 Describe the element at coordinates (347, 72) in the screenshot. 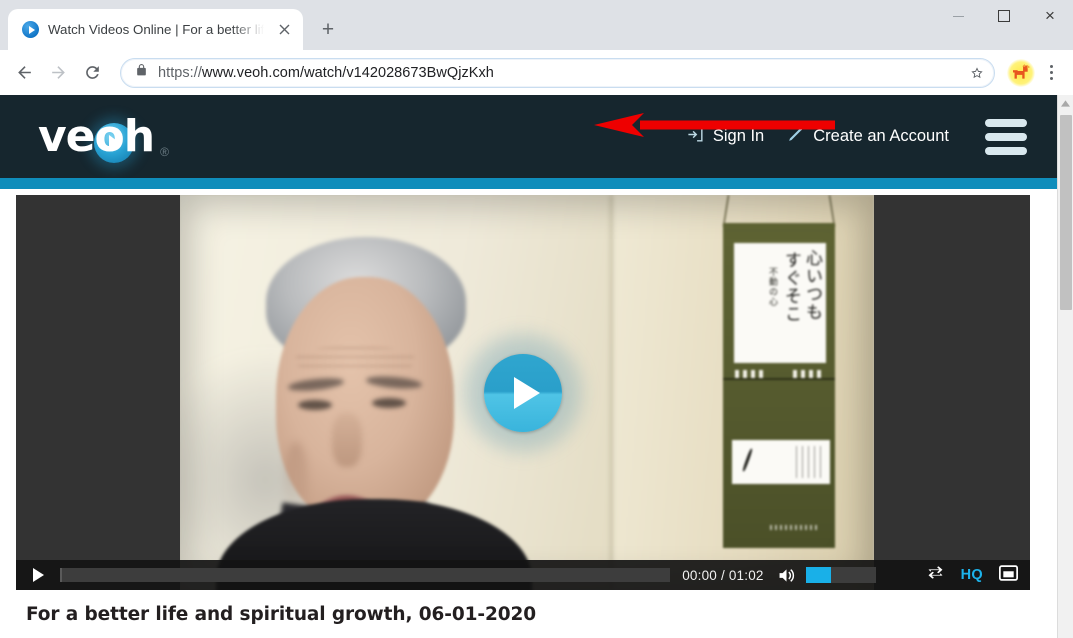

I see `url-rest: www.veoh.com/watch/v142028673BwQjzKxh` at that location.